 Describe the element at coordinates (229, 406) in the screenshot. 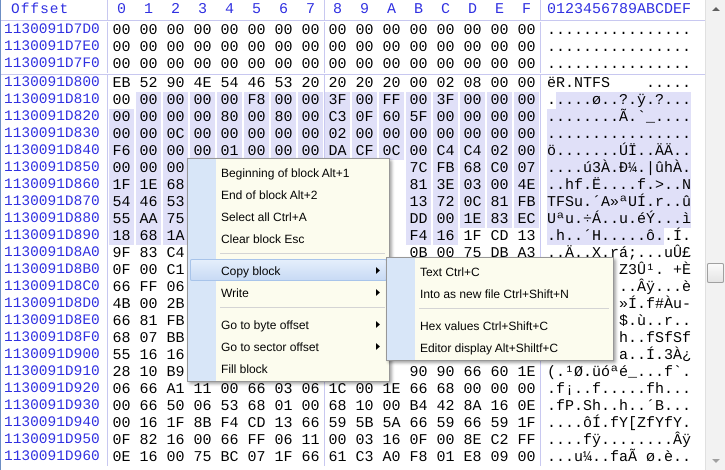

I see `hex-byte: 53` at that location.